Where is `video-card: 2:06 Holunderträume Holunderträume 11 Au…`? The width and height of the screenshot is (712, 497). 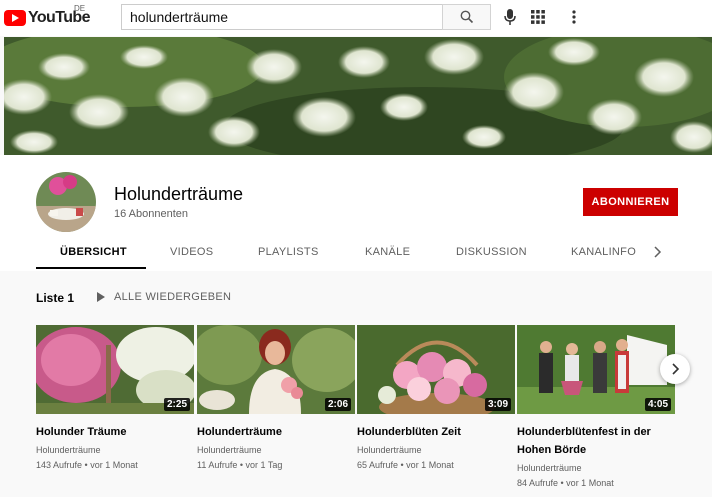
video-card: 2:06 Holunderträume Holunderträume 11 Au… is located at coordinates (276, 397).